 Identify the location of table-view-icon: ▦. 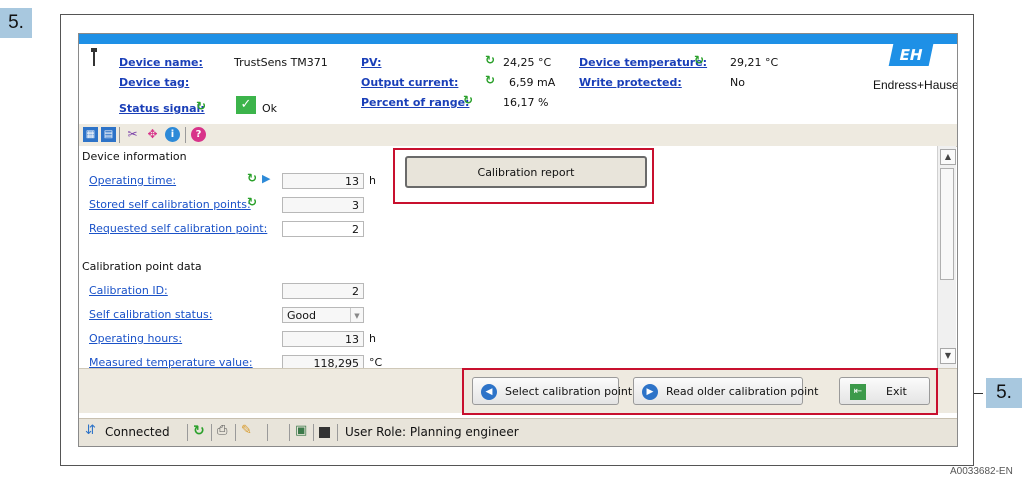
(90, 134).